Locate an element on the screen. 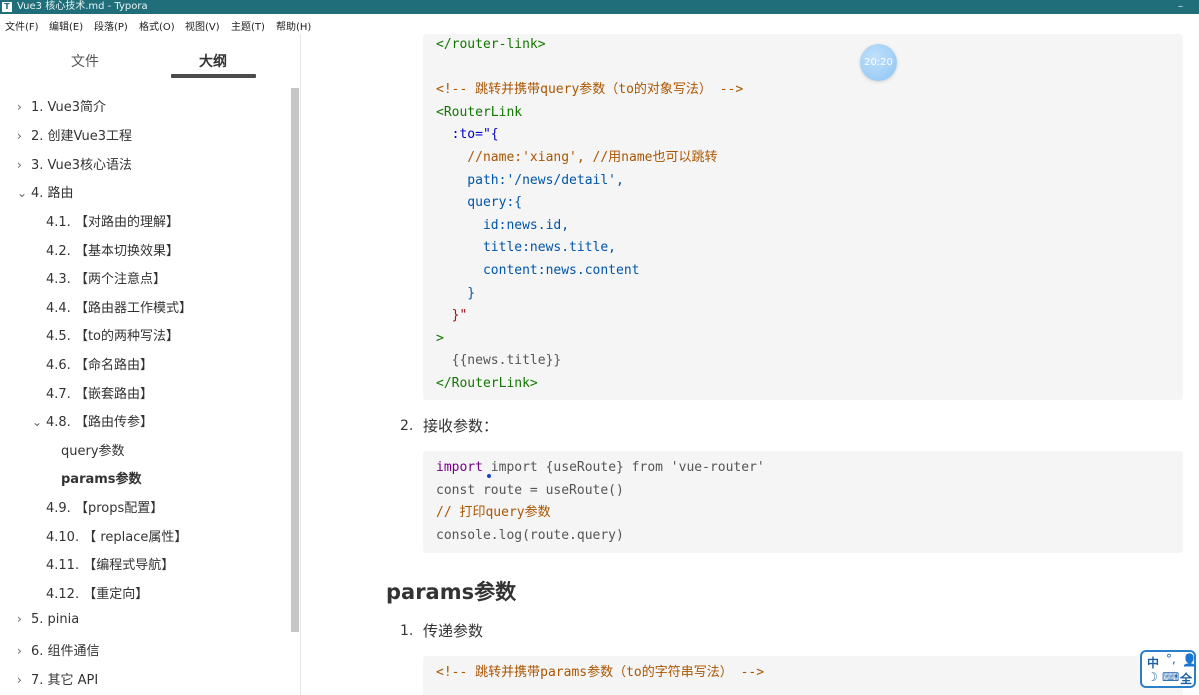 The image size is (1199, 695). typora-app-icon: T is located at coordinates (7, 7).